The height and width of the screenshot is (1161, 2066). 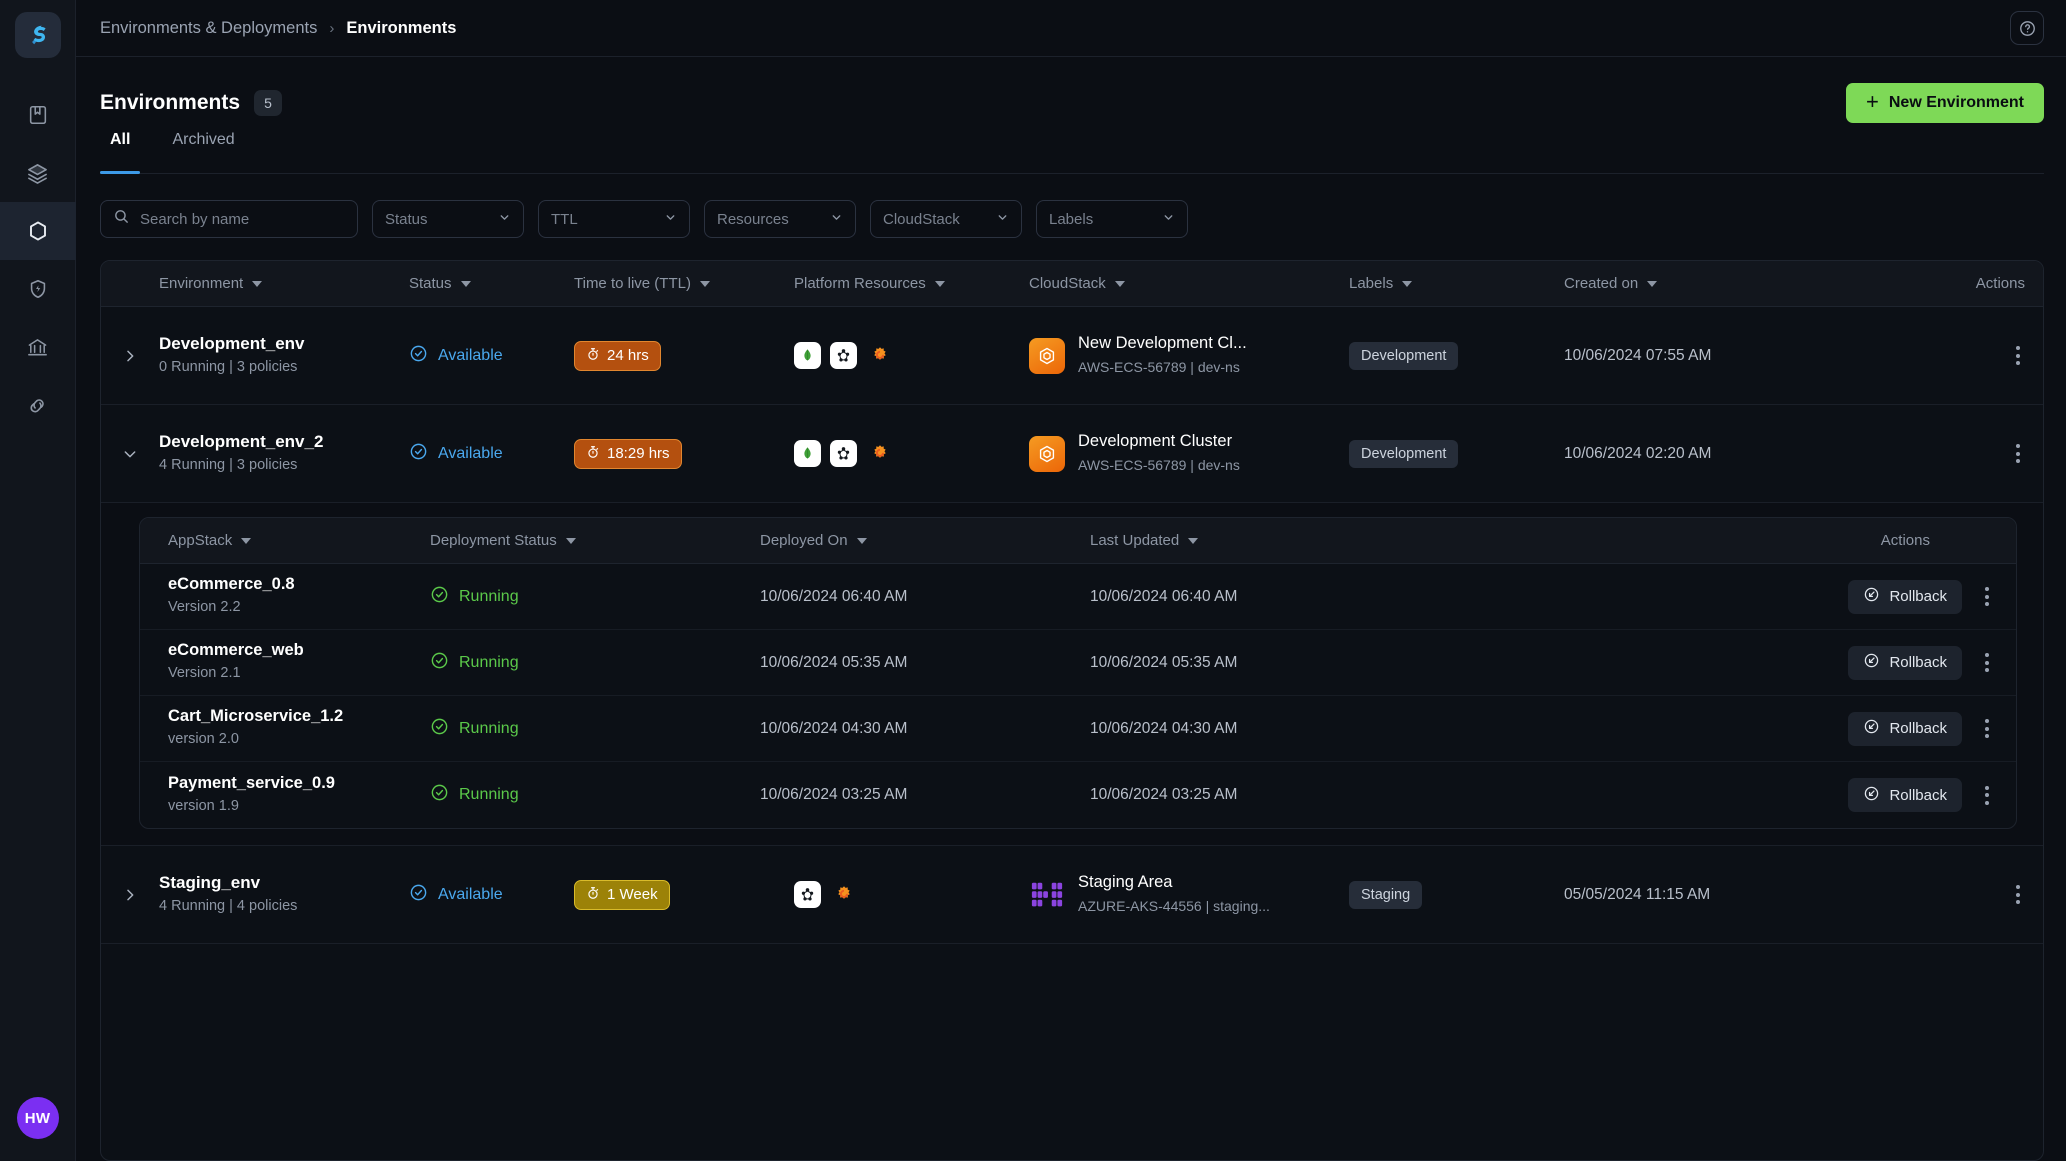 What do you see at coordinates (299, 716) in the screenshot?
I see `appstack-name: Cart_Microservice_1.2` at bounding box center [299, 716].